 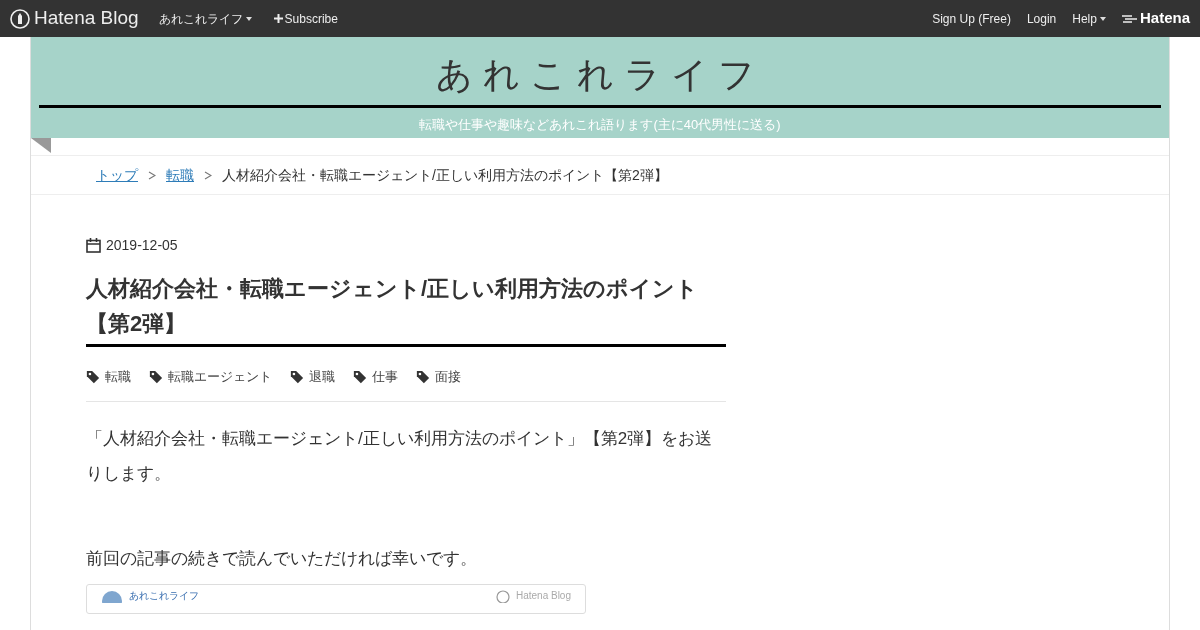 I want to click on post-date: 2019-12-05, so click(x=142, y=245).